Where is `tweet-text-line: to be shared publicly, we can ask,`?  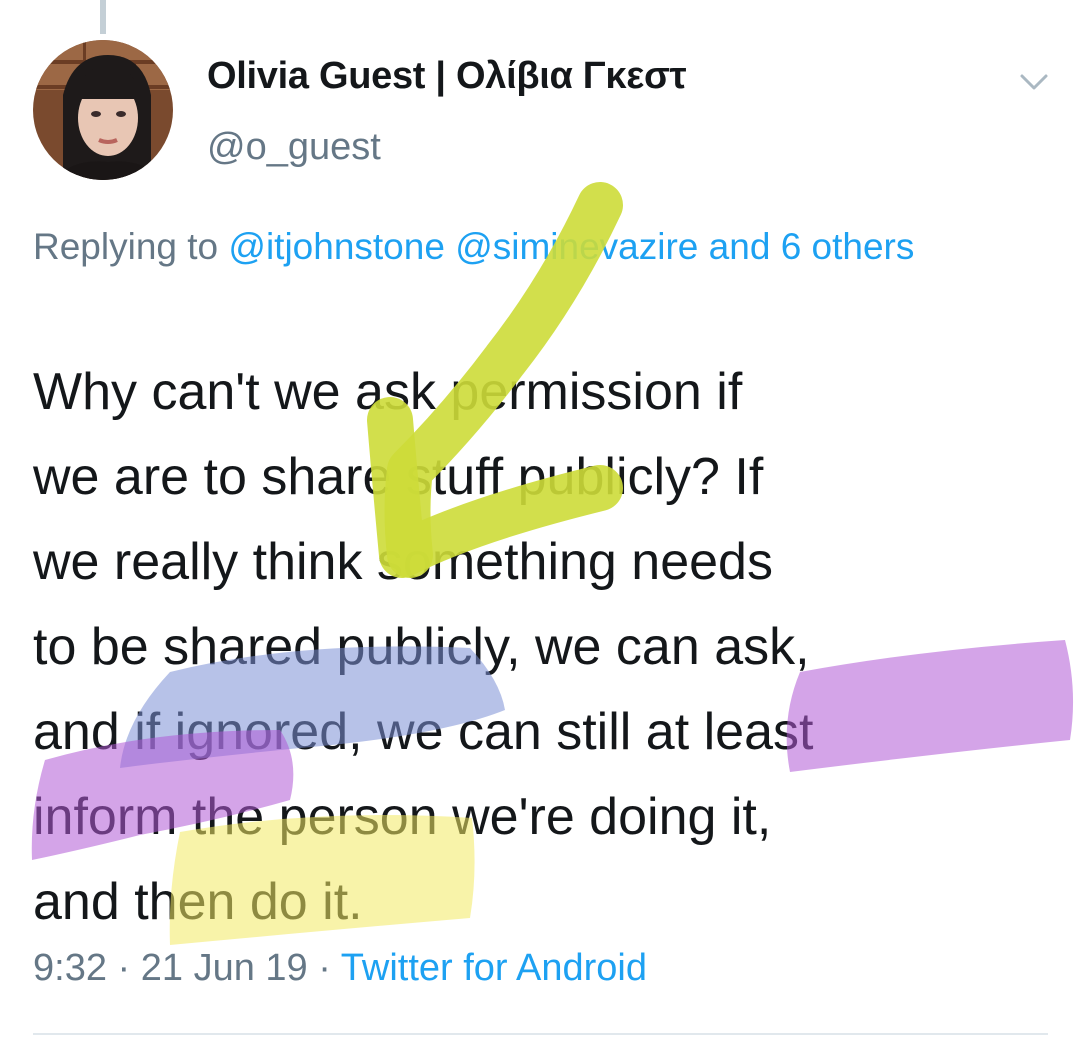
tweet-text-line: to be shared publicly, we can ask, is located at coordinates (421, 647).